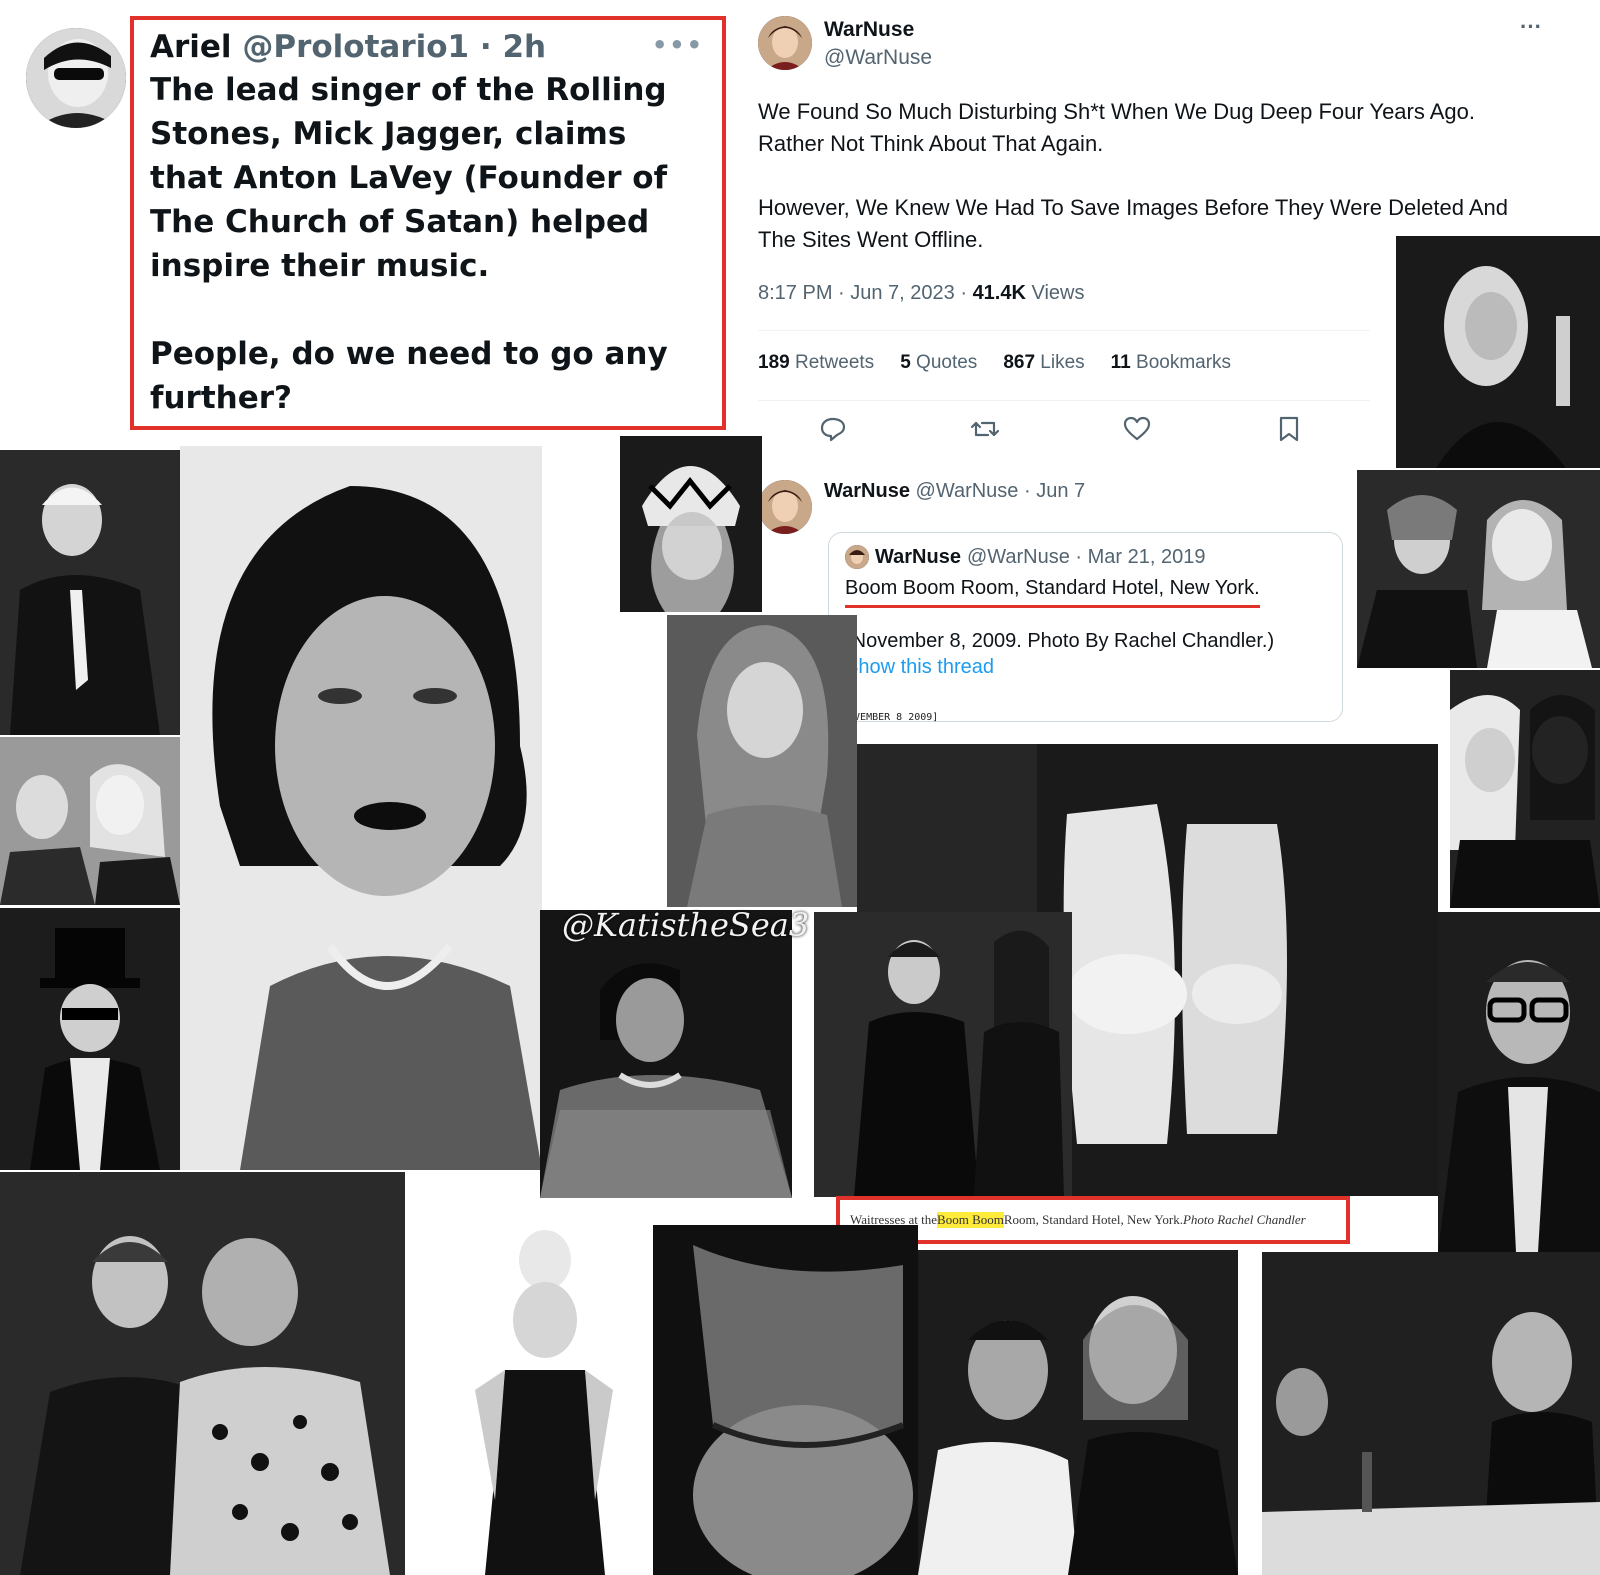 The image size is (1600, 1575). What do you see at coordinates (1525, 789) in the screenshot?
I see `photo-donatella-naomi` at bounding box center [1525, 789].